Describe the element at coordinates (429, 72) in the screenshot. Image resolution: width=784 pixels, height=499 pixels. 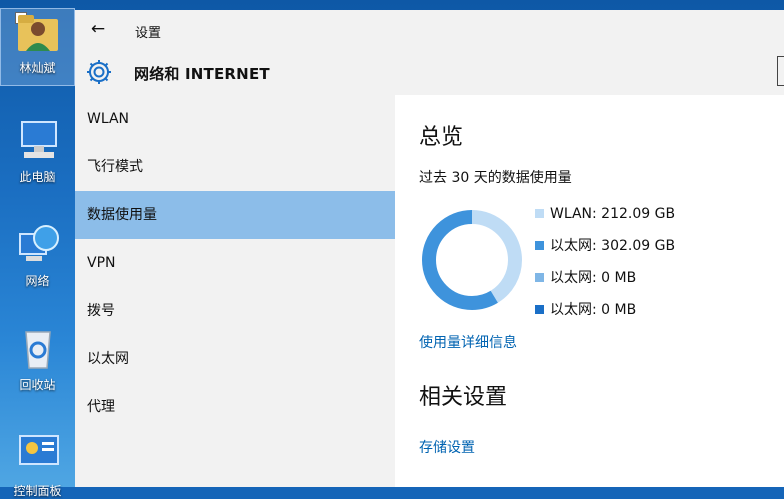
I see `section-header: 网络和 INTERNET` at that location.